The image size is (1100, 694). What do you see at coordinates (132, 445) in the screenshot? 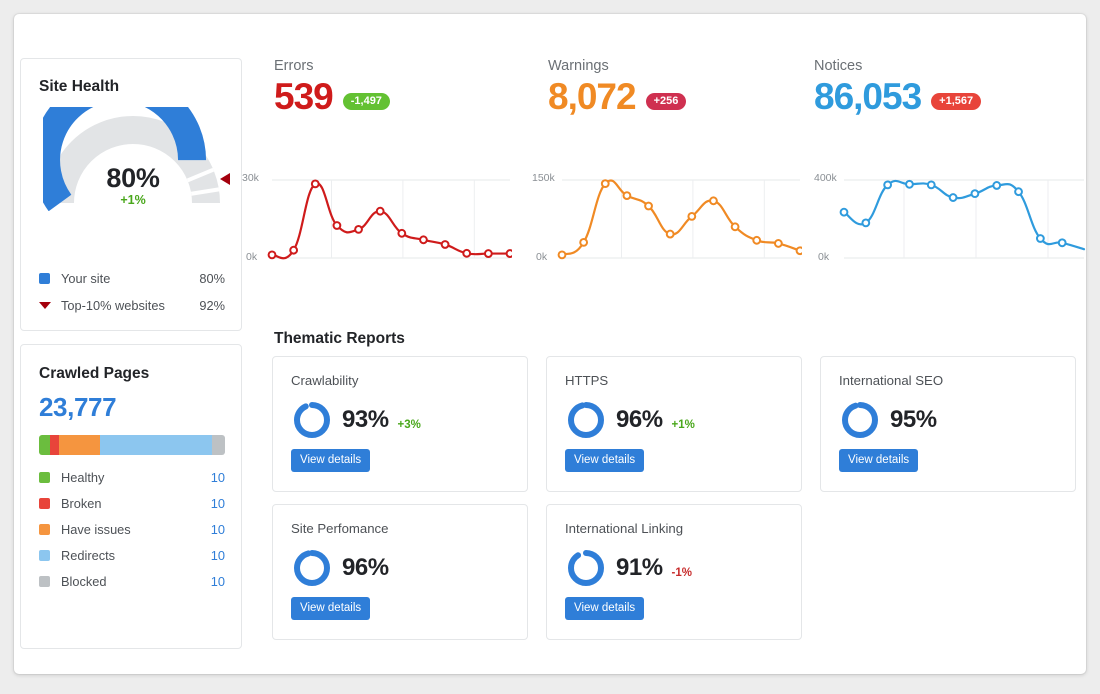
I see `crawled-pages-stacked-bar` at bounding box center [132, 445].